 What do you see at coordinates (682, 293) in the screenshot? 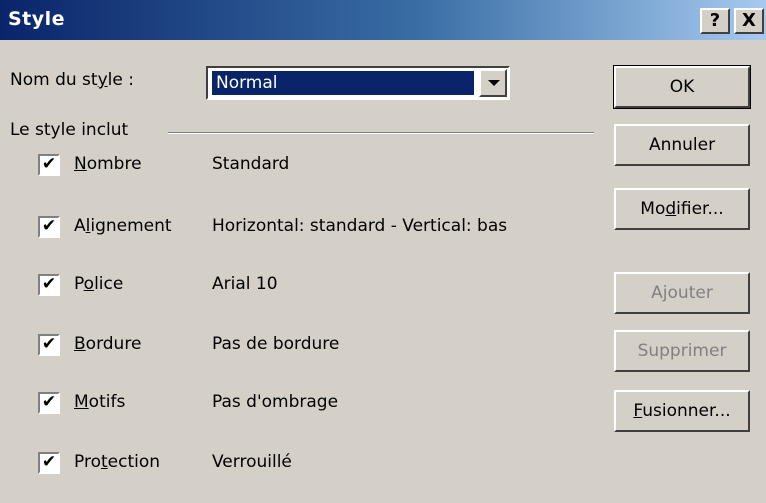
I see `add-button: Ajouter` at bounding box center [682, 293].